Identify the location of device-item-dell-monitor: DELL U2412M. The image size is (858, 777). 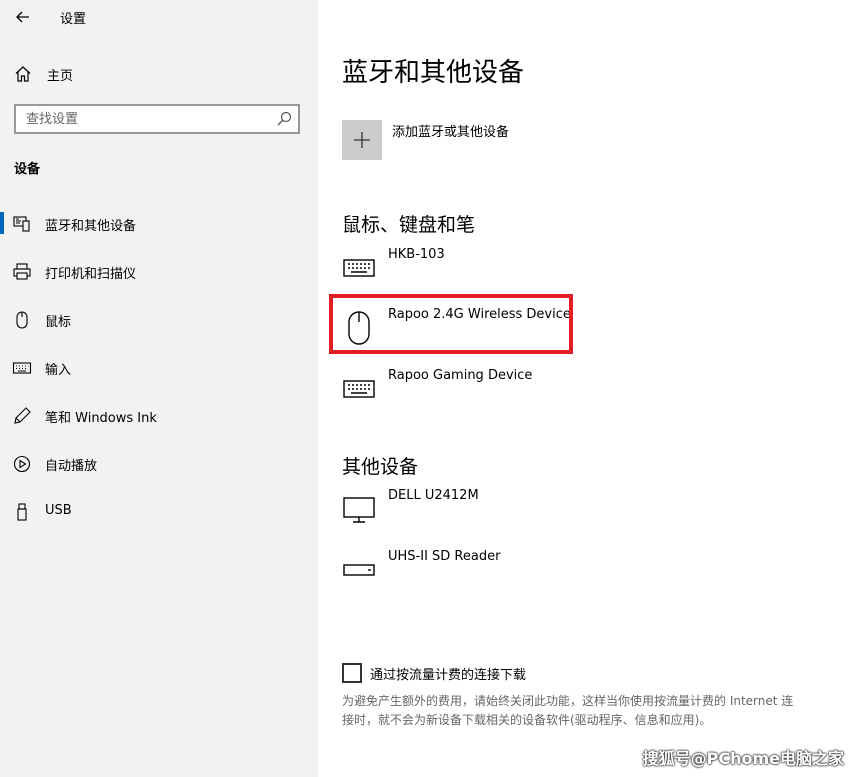
(542, 512).